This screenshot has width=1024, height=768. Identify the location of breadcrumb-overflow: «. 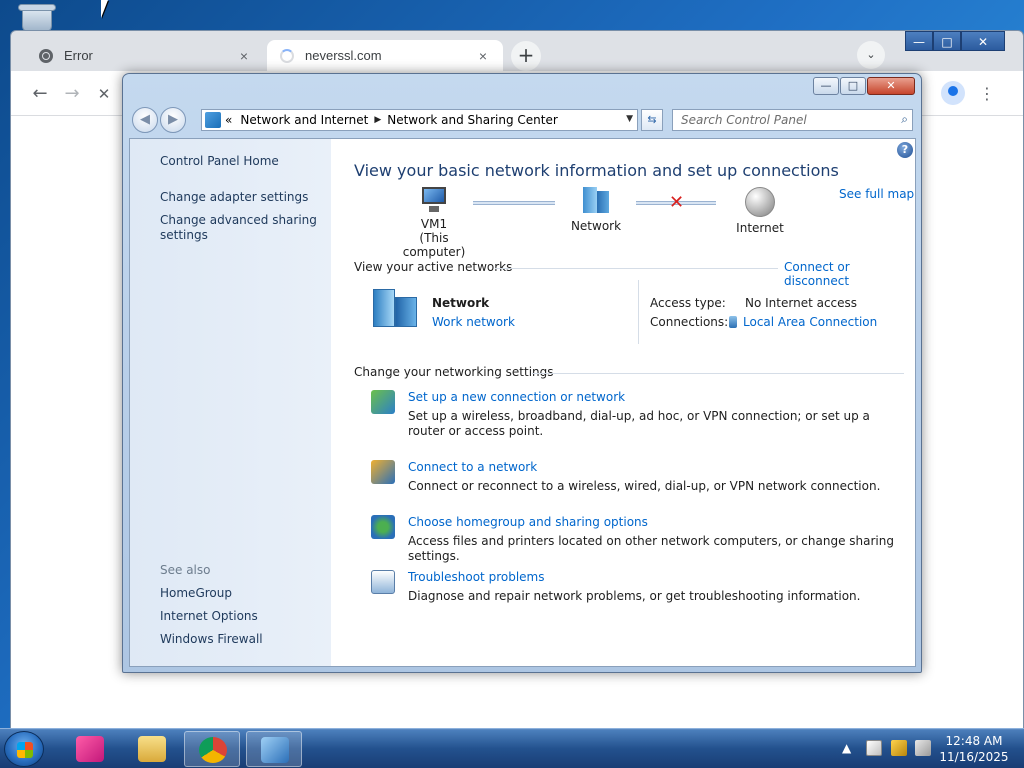
(228, 120).